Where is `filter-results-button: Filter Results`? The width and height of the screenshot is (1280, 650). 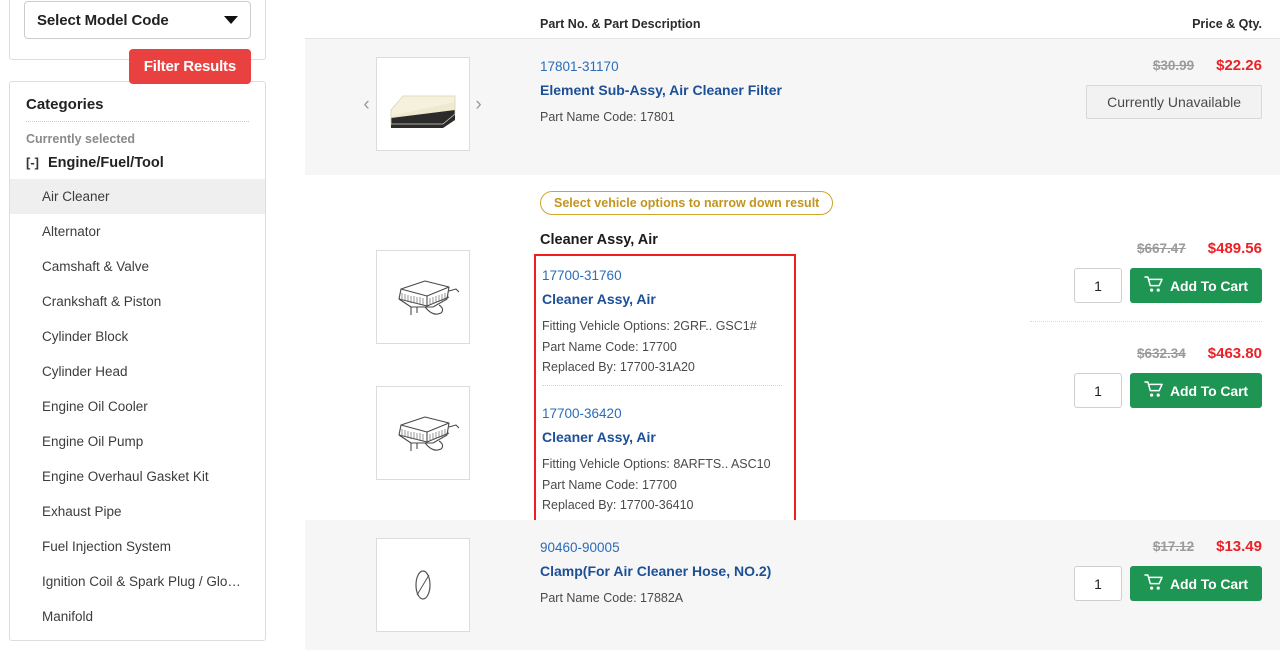 filter-results-button: Filter Results is located at coordinates (189, 66).